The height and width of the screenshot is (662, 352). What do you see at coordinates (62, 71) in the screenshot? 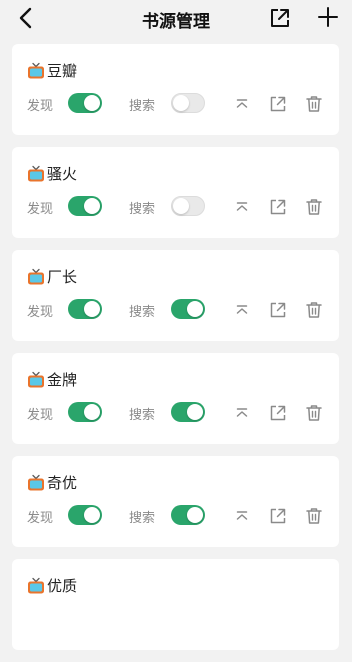
I see `source-name: 豆瓣` at bounding box center [62, 71].